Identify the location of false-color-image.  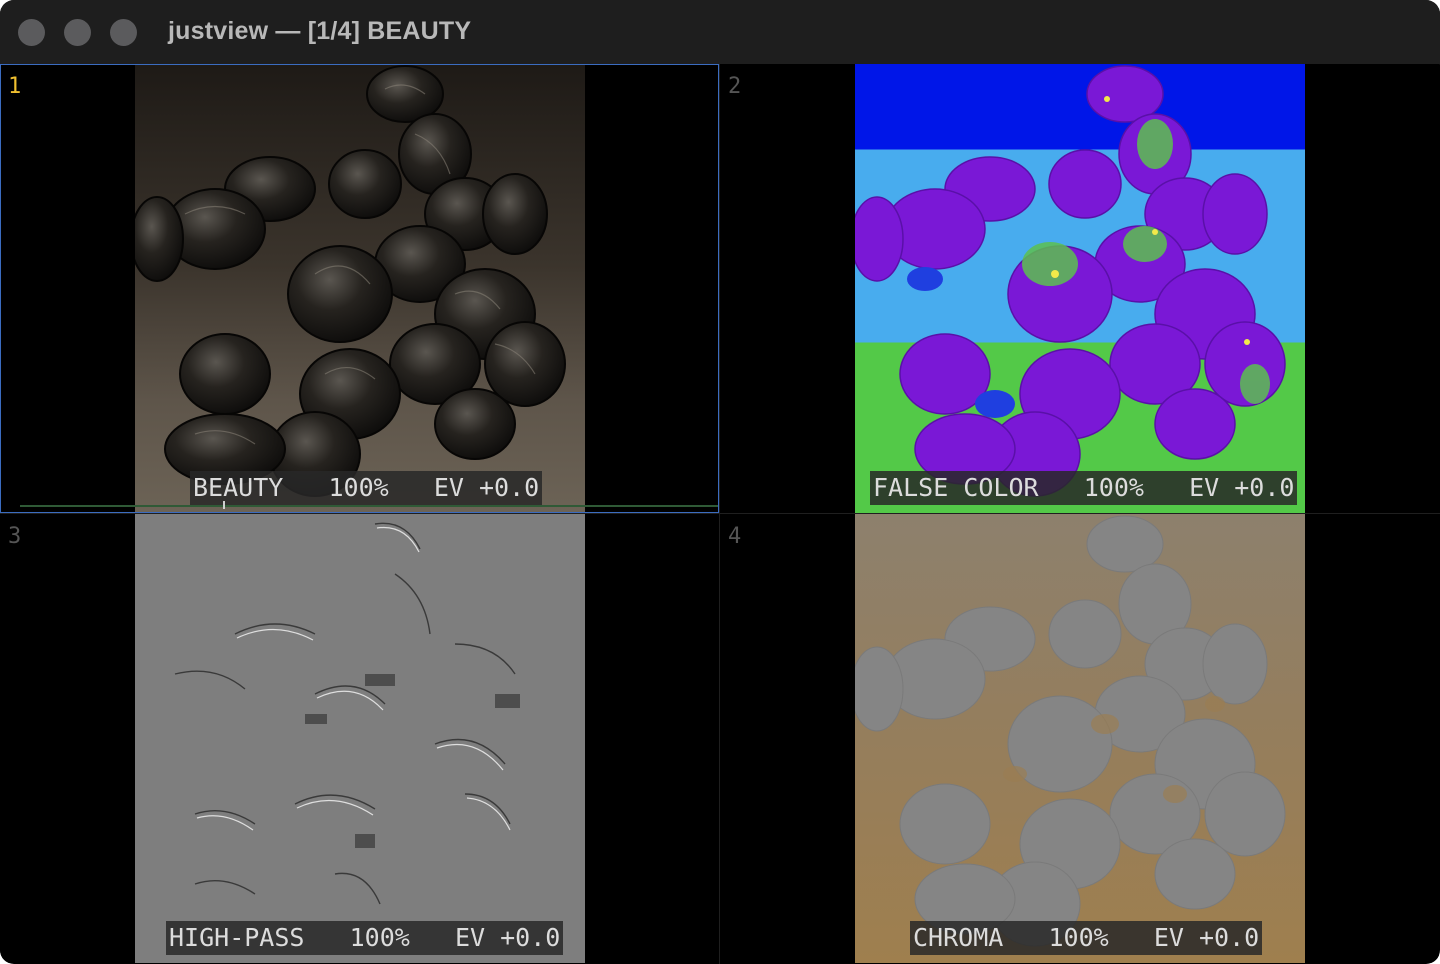
(1080, 288).